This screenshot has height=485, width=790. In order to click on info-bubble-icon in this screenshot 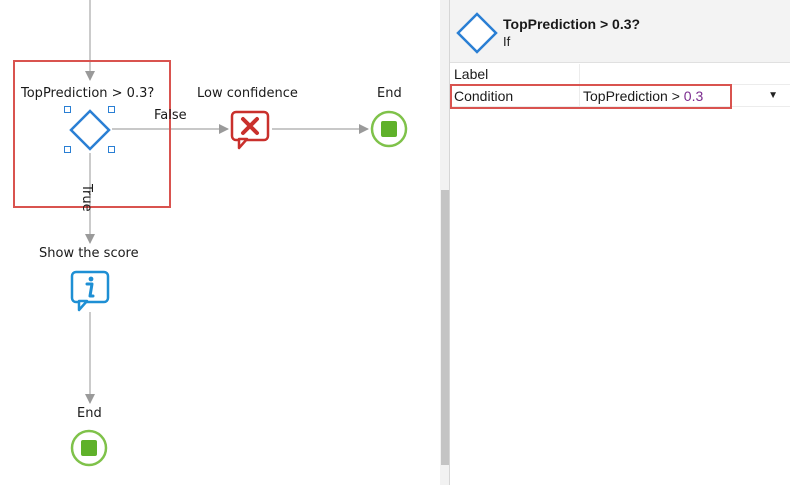, I will do `click(90, 291)`.